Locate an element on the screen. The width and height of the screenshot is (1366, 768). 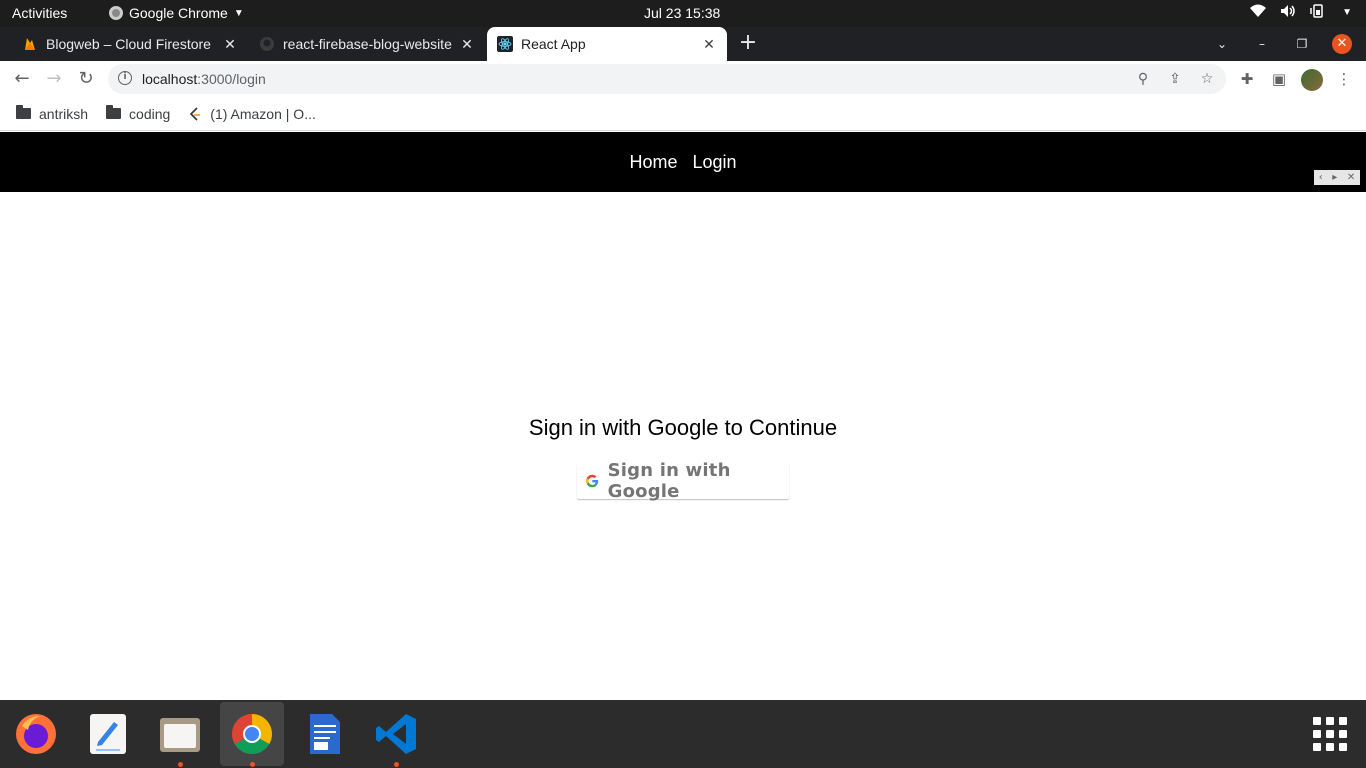
app-menu: Google Chrome ▼ is located at coordinates (176, 13).